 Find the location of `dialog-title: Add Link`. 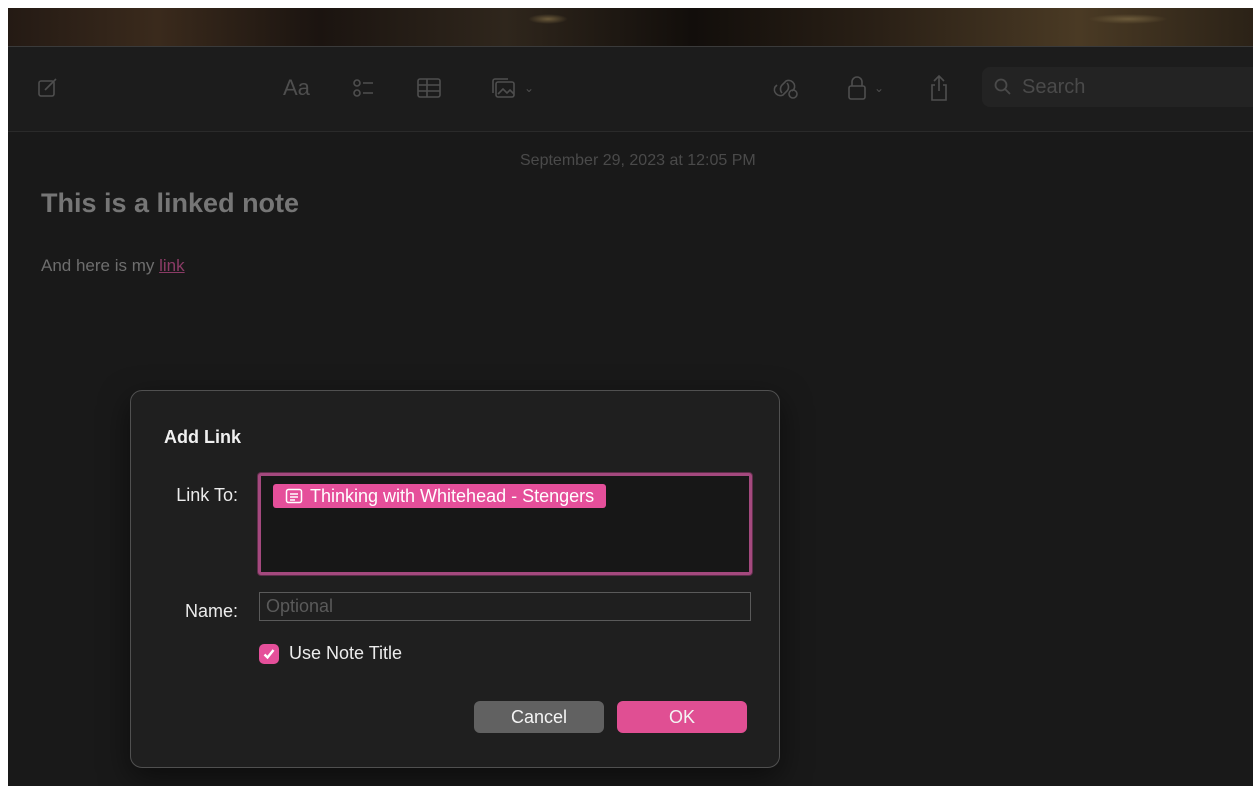

dialog-title: Add Link is located at coordinates (202, 437).